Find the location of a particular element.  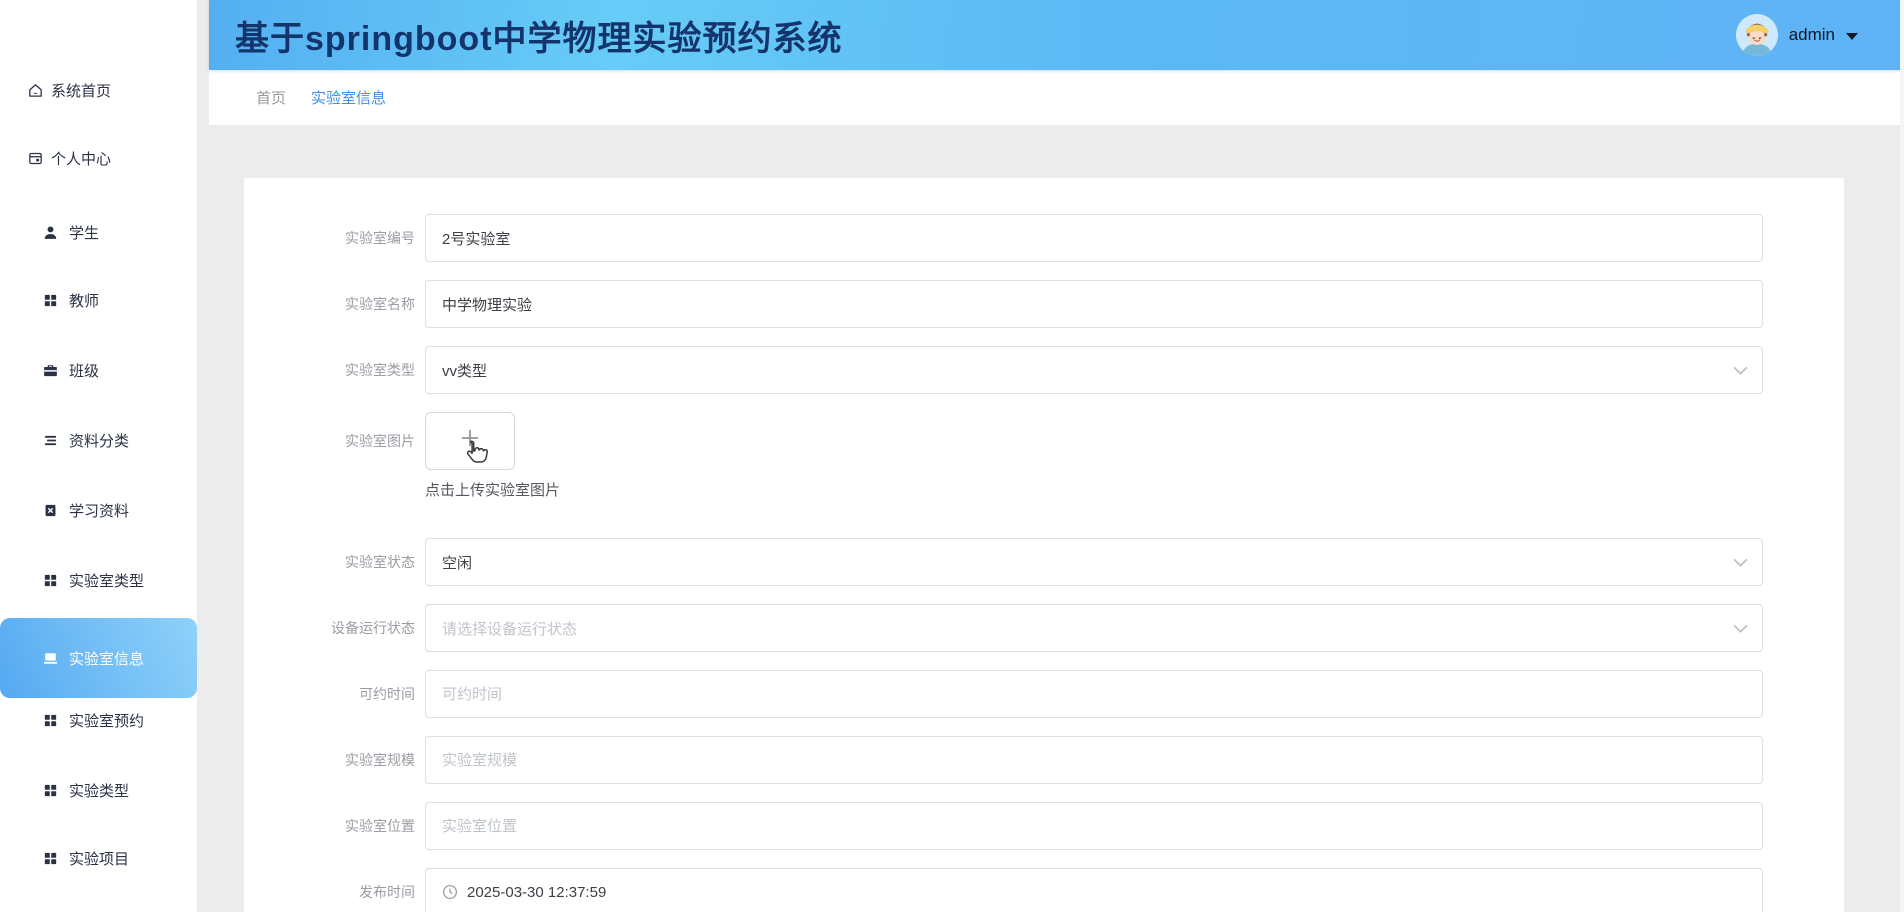

field-label: 设备运行状态 is located at coordinates (373, 628).